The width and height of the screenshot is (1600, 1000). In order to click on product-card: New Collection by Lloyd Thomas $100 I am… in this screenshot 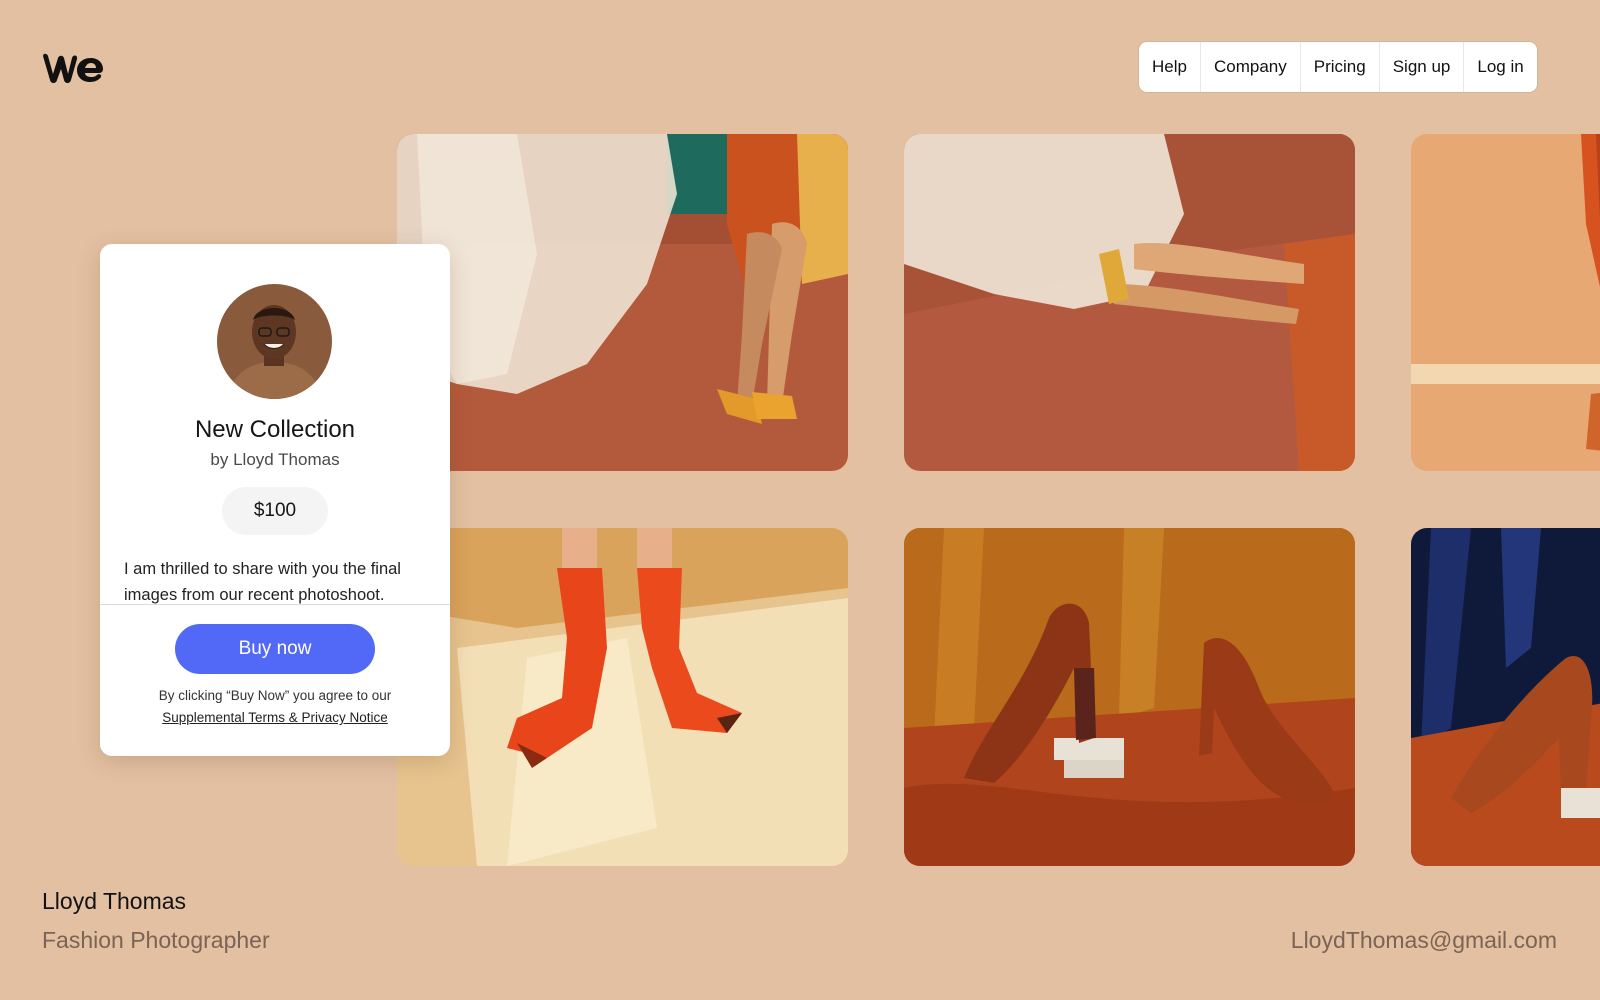, I will do `click(275, 500)`.